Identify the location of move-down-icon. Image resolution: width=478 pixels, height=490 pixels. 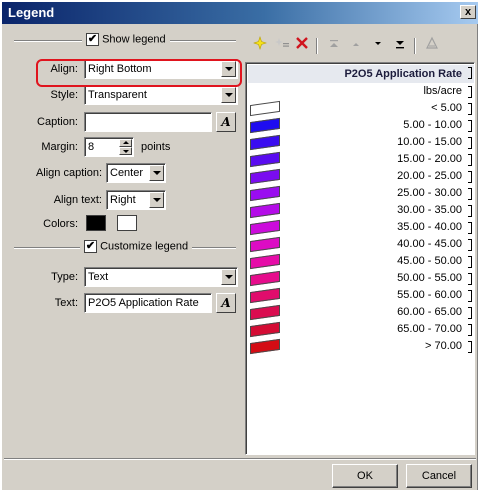
(378, 46).